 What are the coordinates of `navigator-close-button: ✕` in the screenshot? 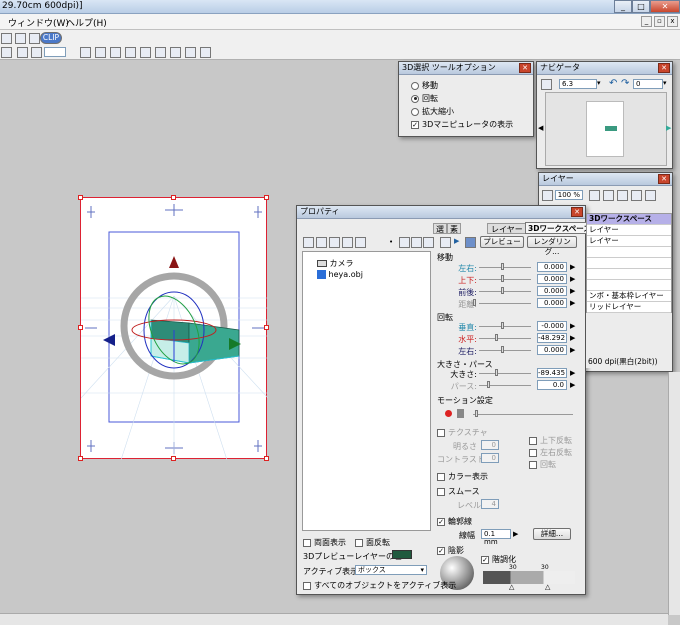 It's located at (664, 68).